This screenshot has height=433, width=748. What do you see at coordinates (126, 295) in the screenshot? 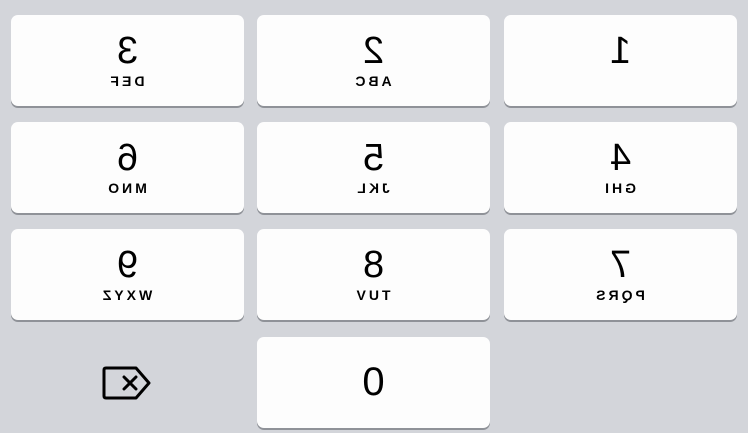
I see `key-letters: WXYZ` at bounding box center [126, 295].